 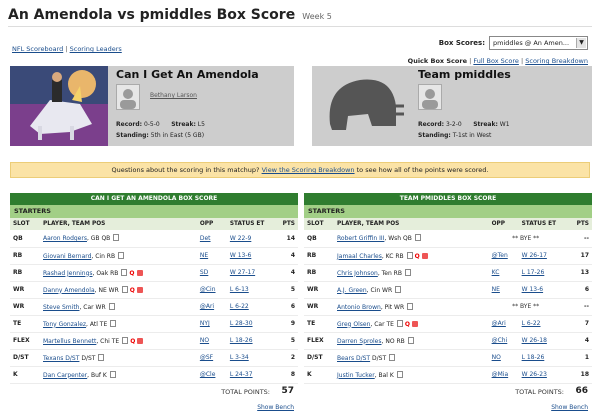 I want to click on opponent-link: KC, so click(x=496, y=272).